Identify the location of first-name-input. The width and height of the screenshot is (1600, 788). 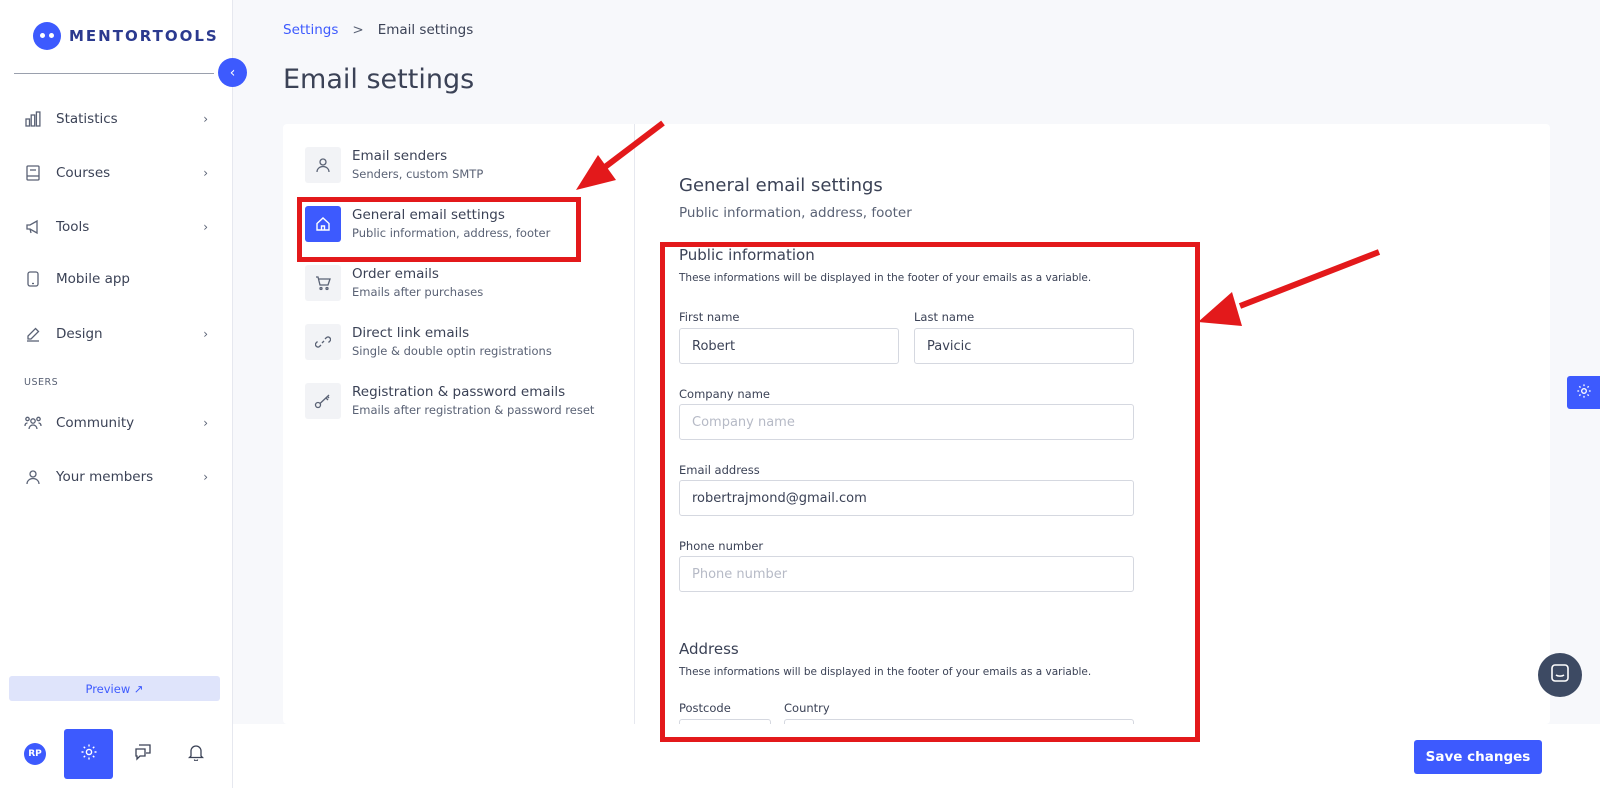
(789, 346).